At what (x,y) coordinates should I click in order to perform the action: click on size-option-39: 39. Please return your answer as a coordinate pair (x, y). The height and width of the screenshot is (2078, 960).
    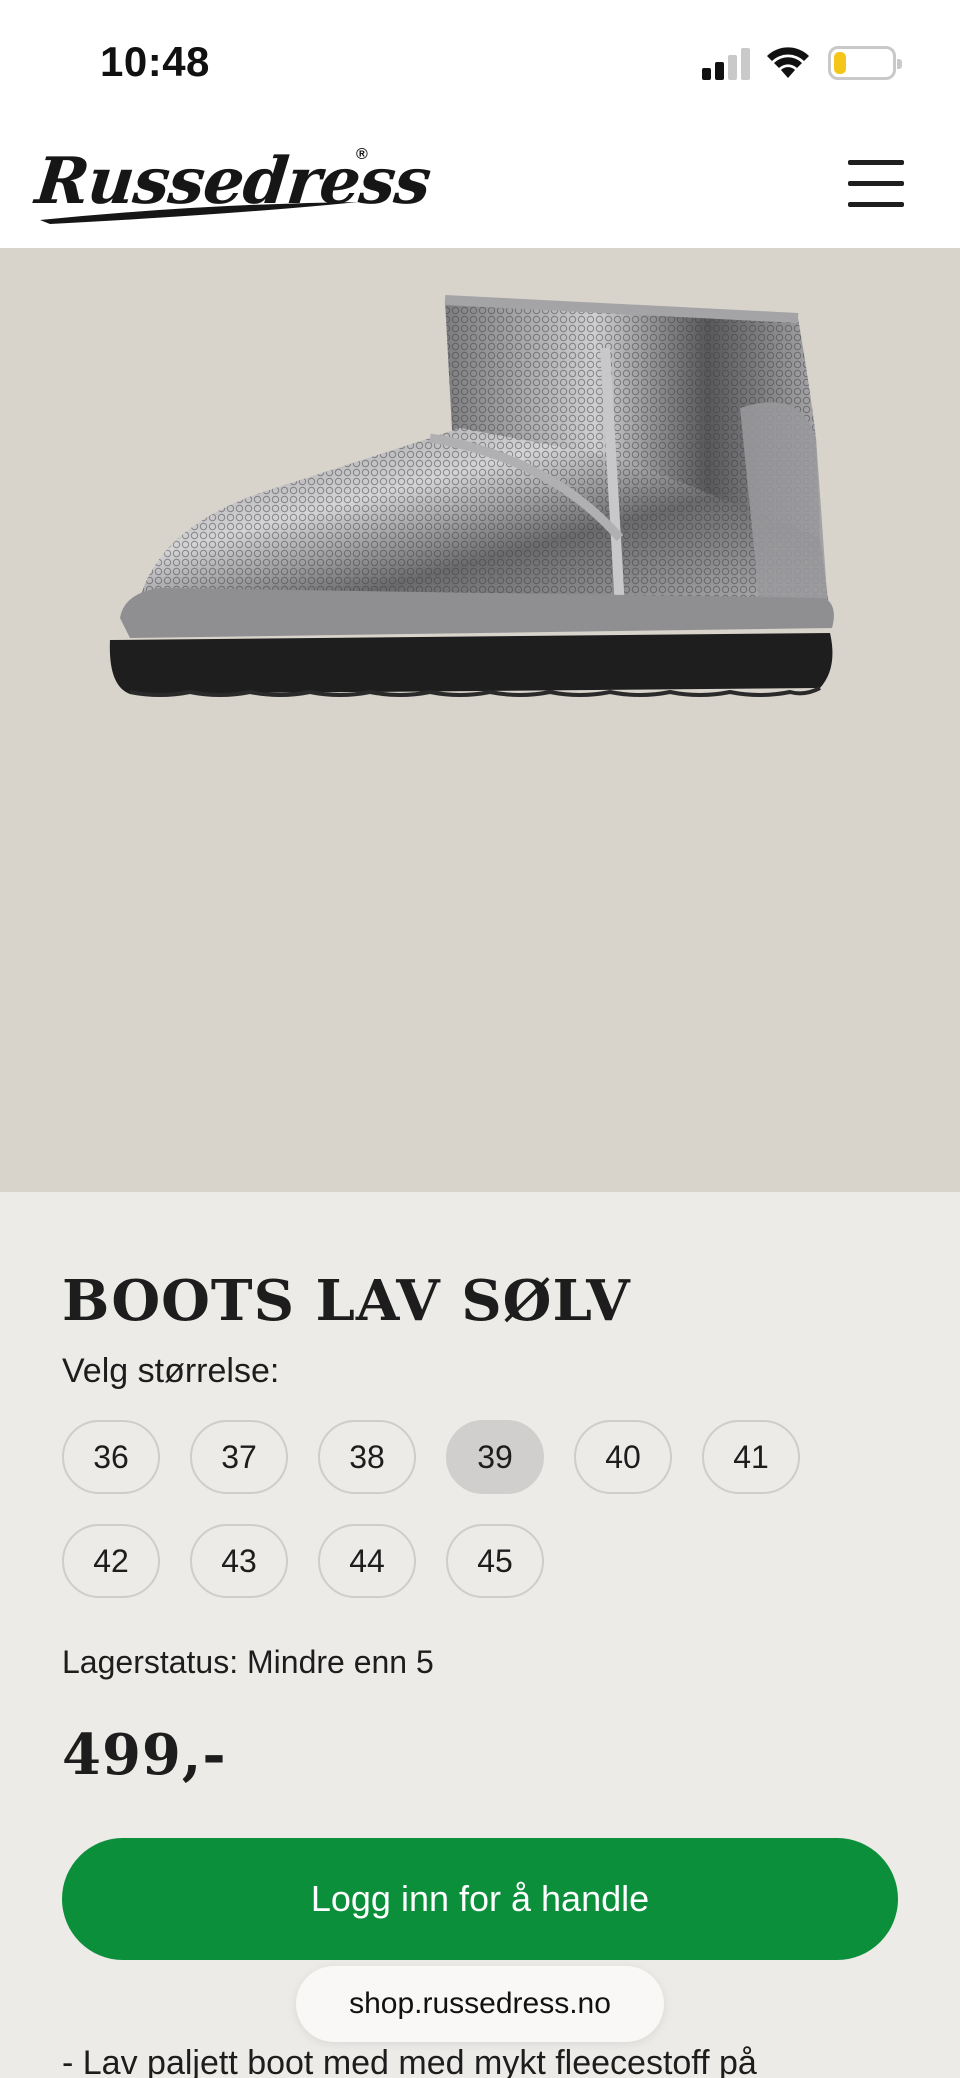
    Looking at the image, I should click on (495, 1457).